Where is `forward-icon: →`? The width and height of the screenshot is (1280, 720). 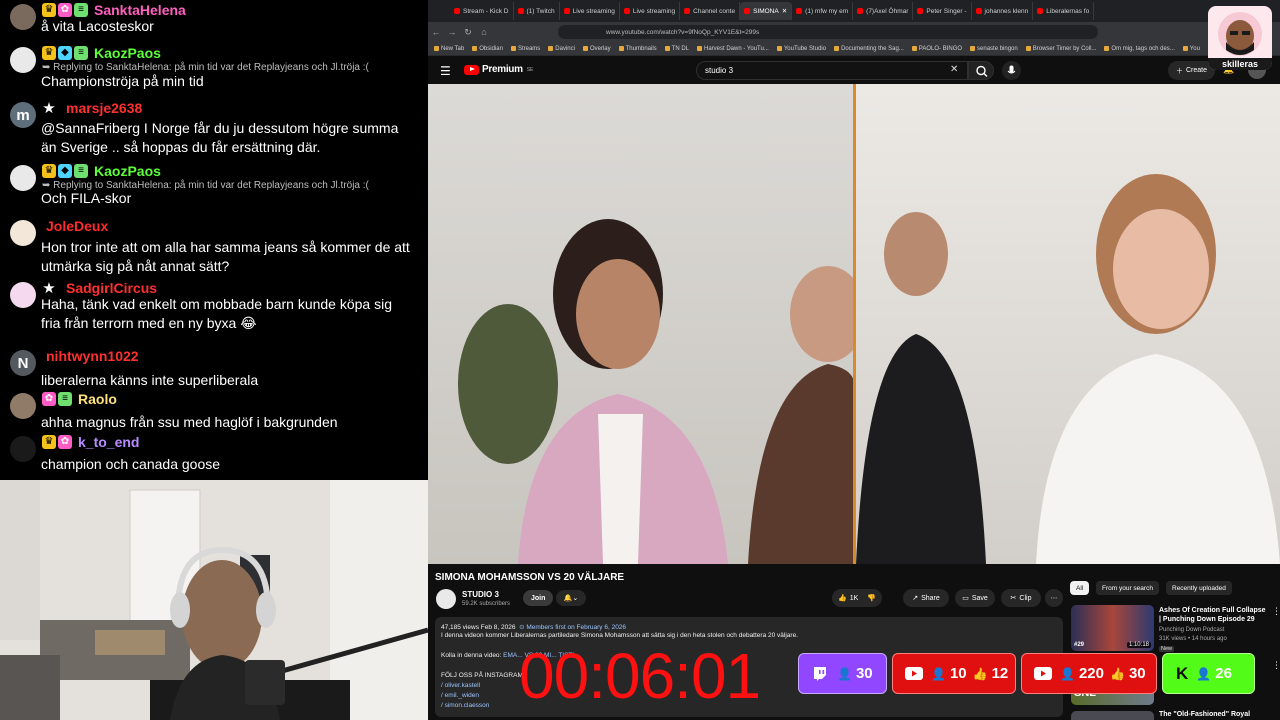 forward-icon: → is located at coordinates (452, 32).